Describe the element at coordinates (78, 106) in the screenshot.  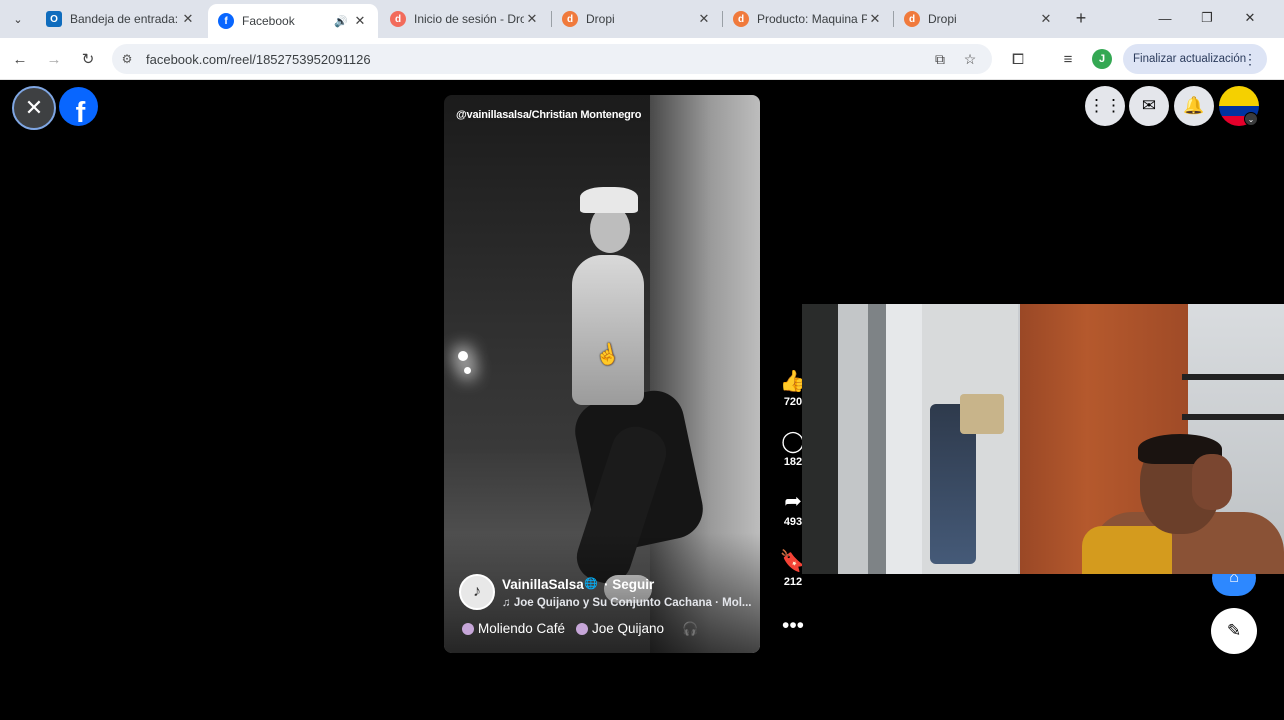
I see `facebook-logo-icon: f` at that location.